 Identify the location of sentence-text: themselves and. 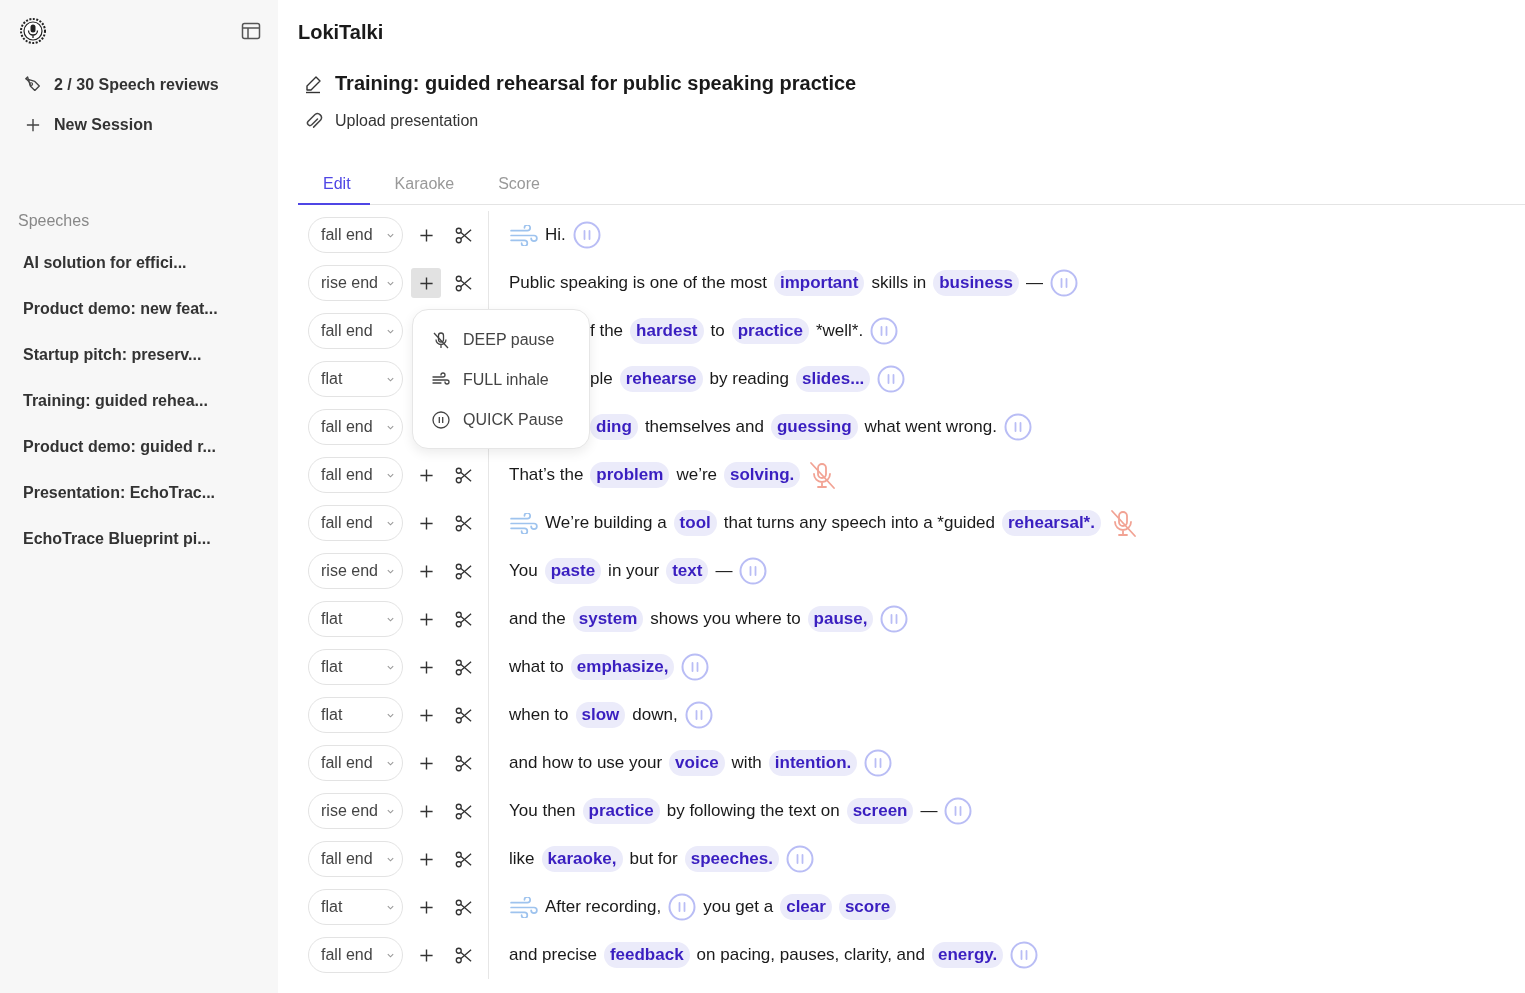
(704, 427).